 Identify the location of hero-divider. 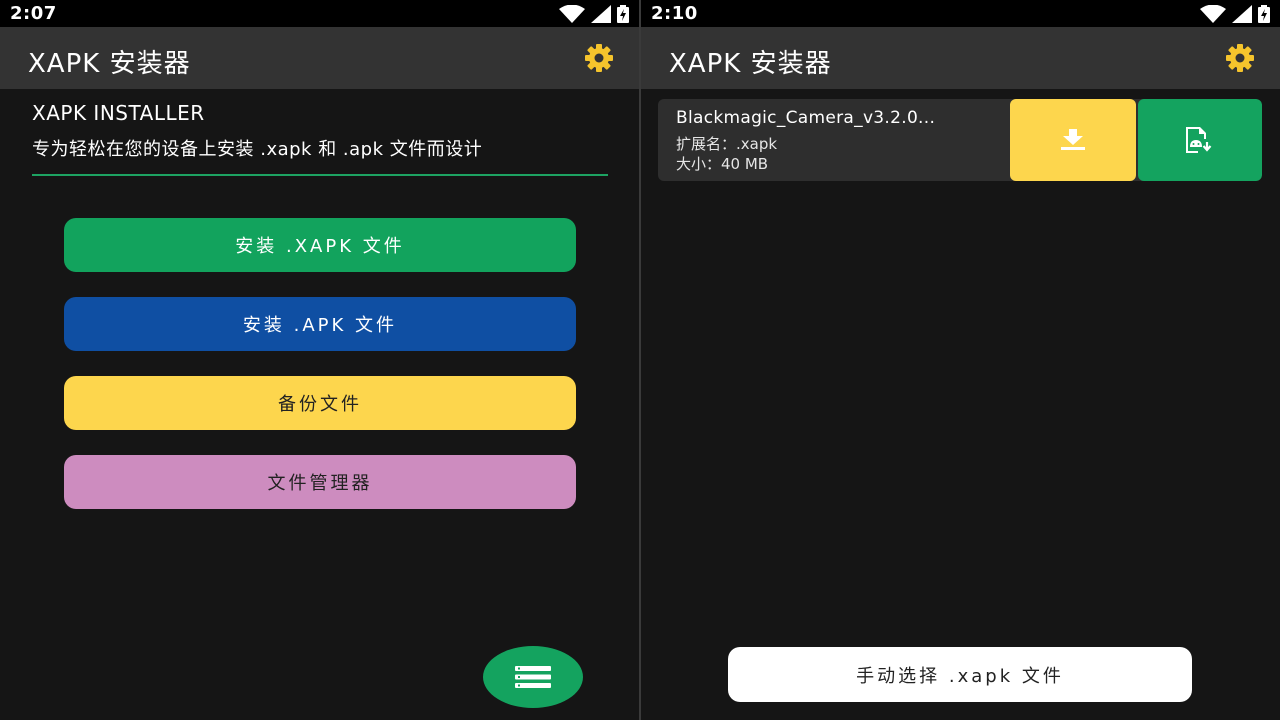
(320, 175).